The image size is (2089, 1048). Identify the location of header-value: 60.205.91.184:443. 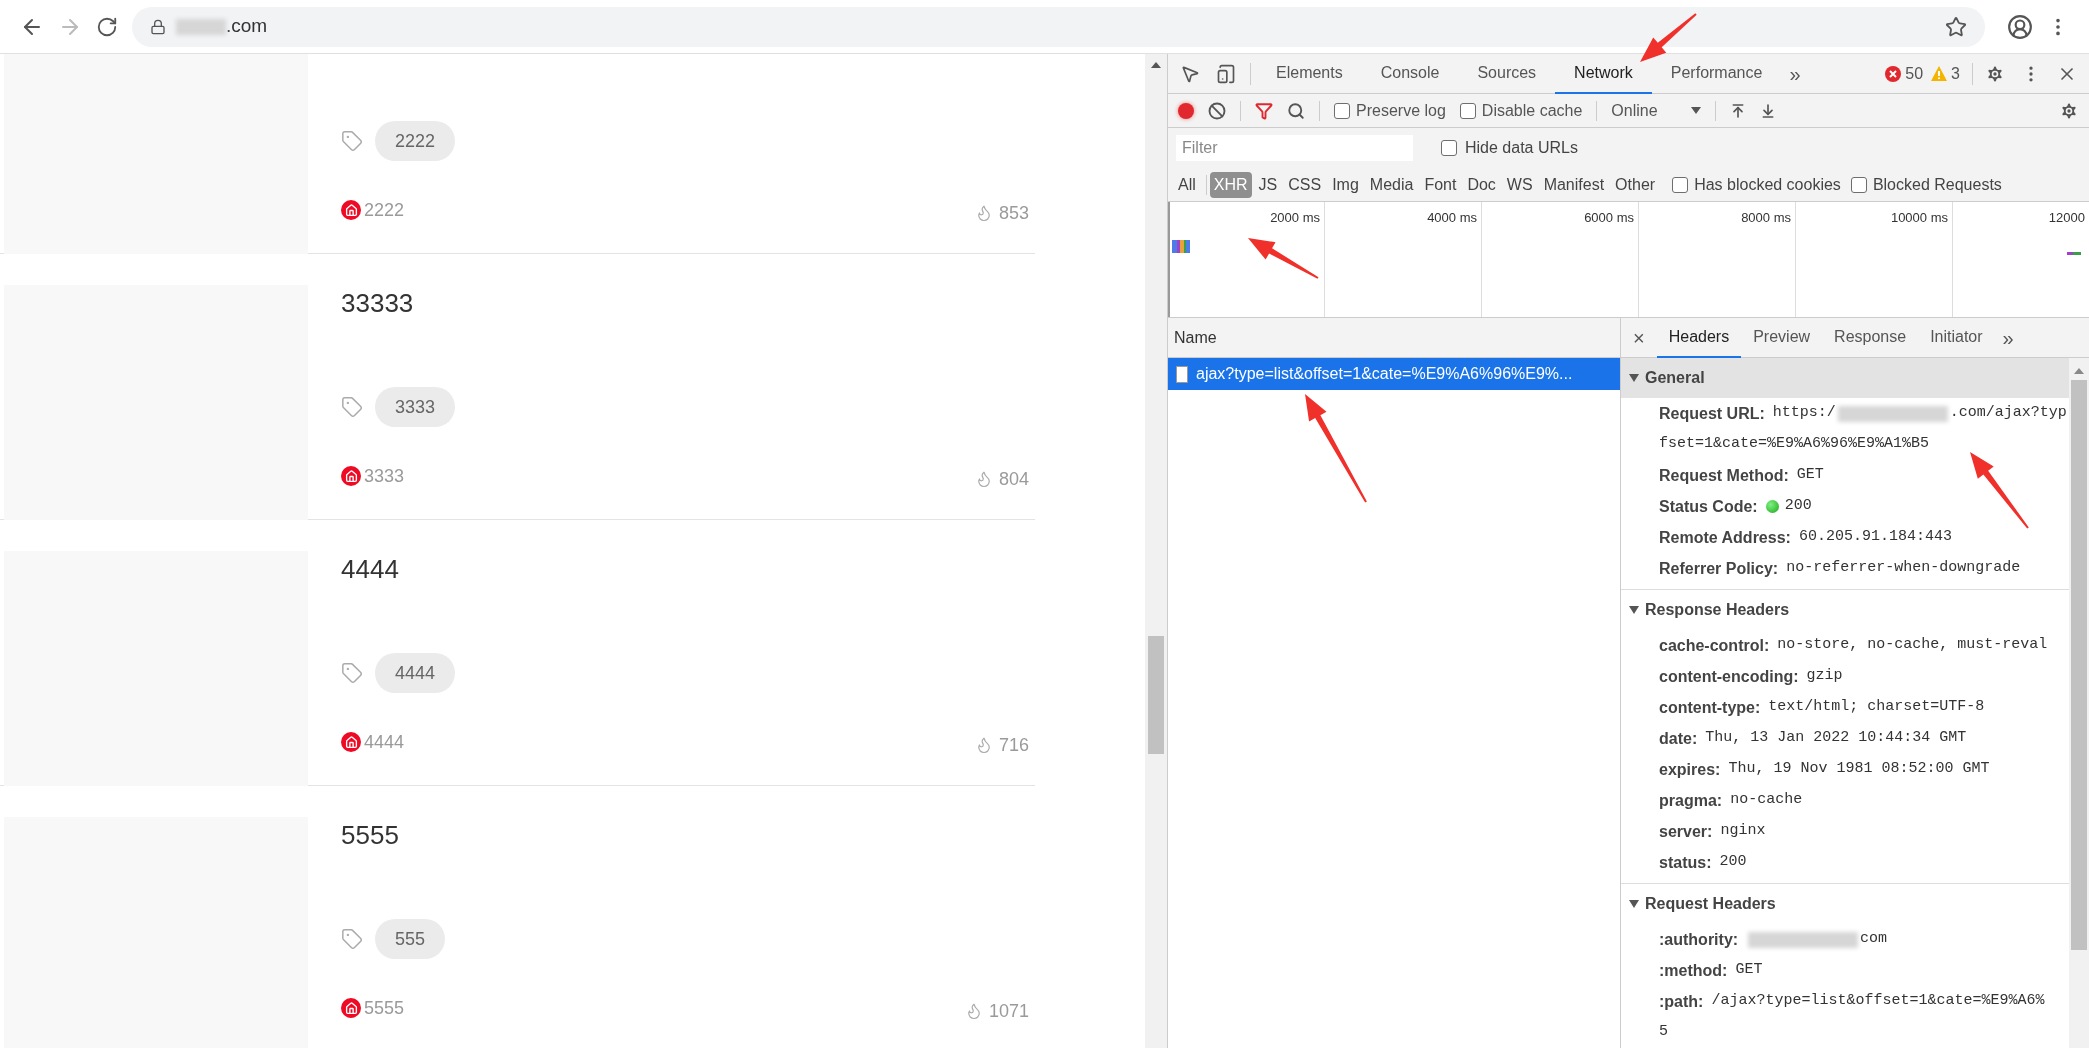
(1875, 537).